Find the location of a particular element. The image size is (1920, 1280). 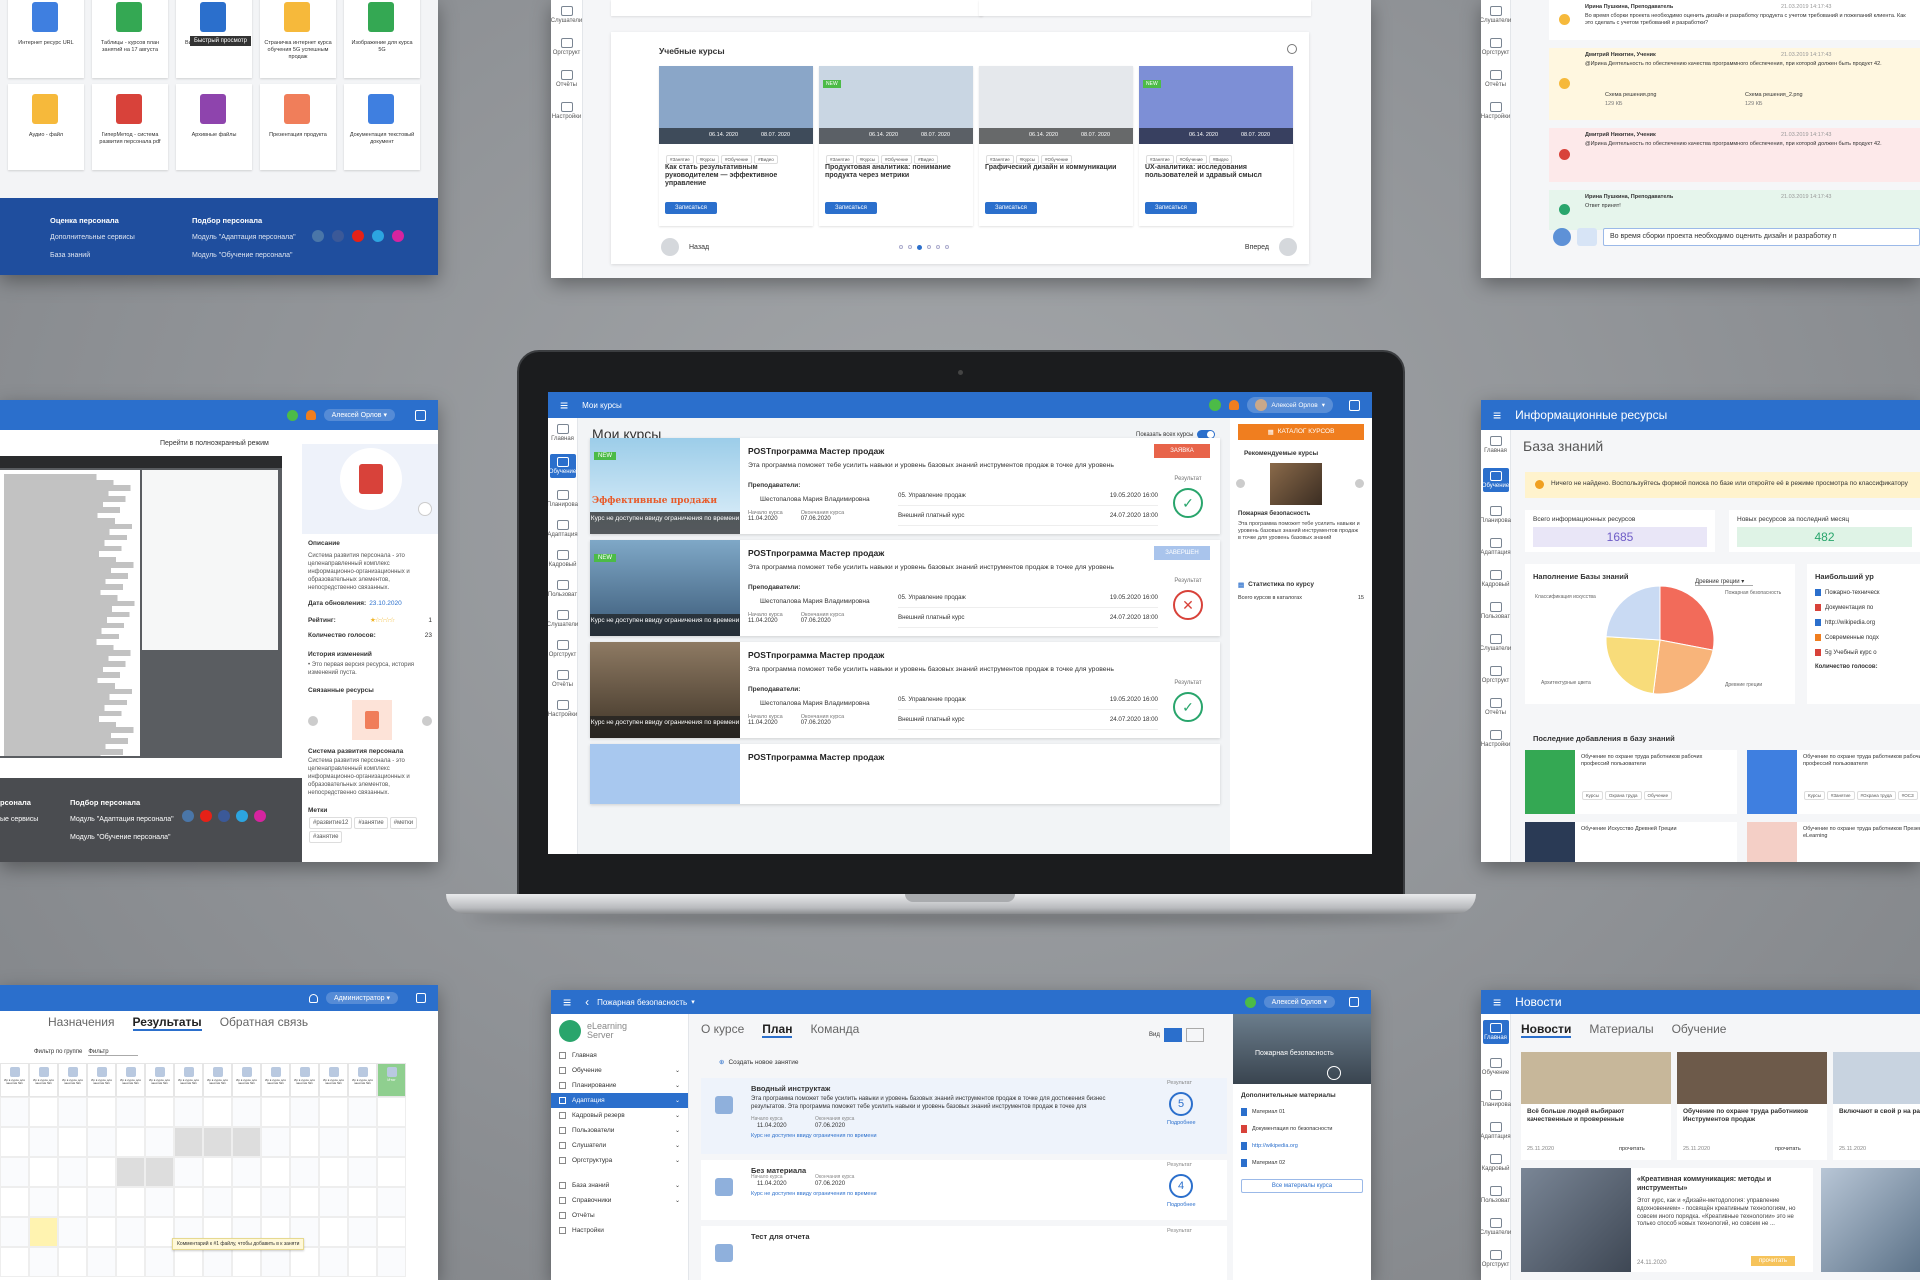

vk-icon is located at coordinates (318, 236).